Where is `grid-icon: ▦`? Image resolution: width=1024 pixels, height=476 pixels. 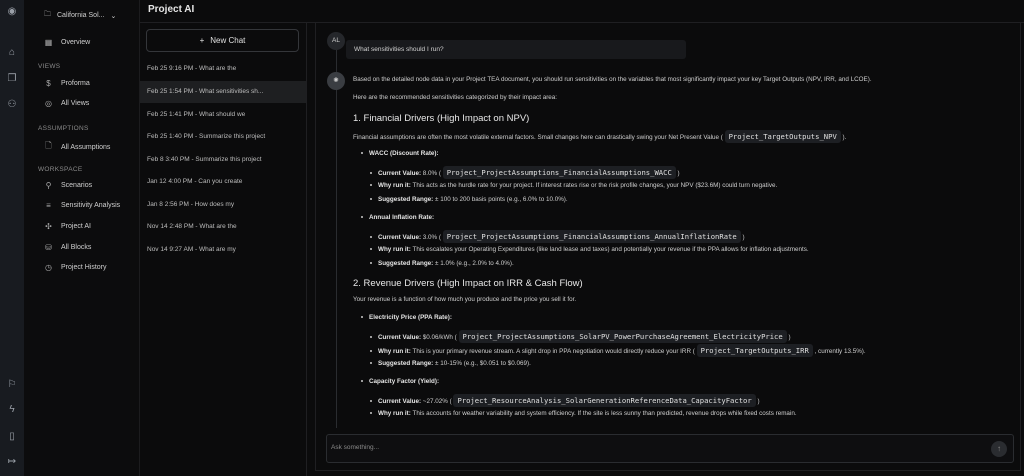 grid-icon: ▦ is located at coordinates (48, 42).